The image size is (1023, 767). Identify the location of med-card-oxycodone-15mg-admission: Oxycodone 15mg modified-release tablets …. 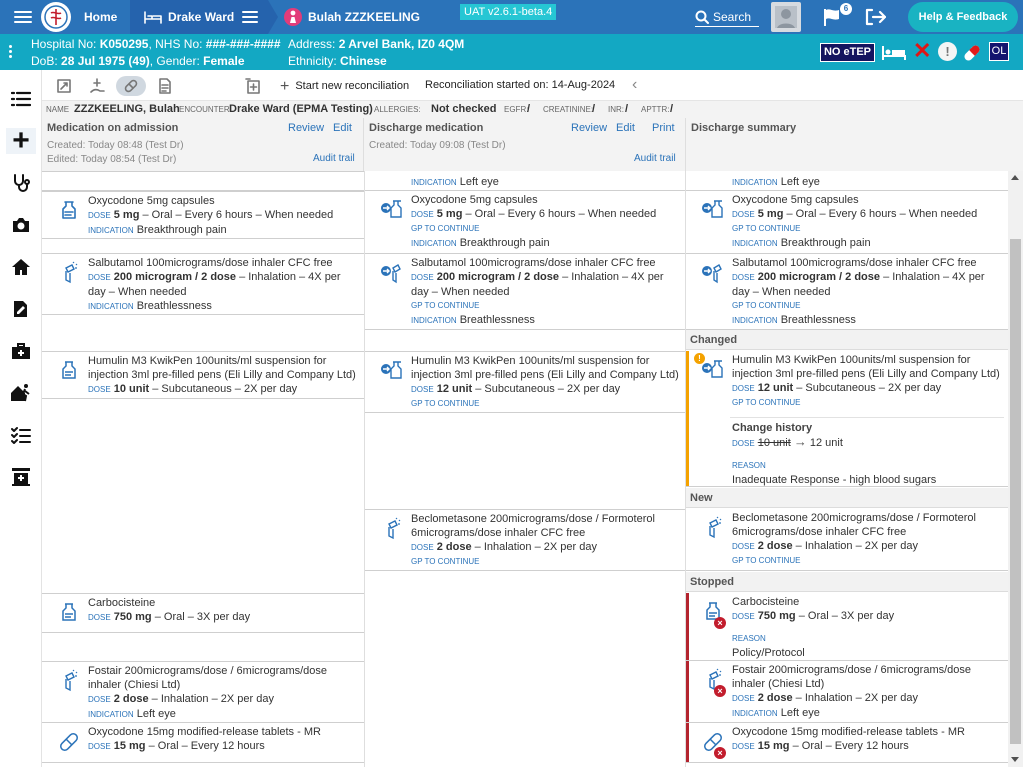
(203, 743).